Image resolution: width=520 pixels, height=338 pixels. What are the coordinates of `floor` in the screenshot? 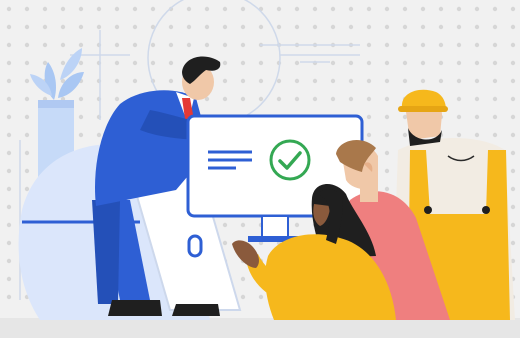 It's located at (260, 328).